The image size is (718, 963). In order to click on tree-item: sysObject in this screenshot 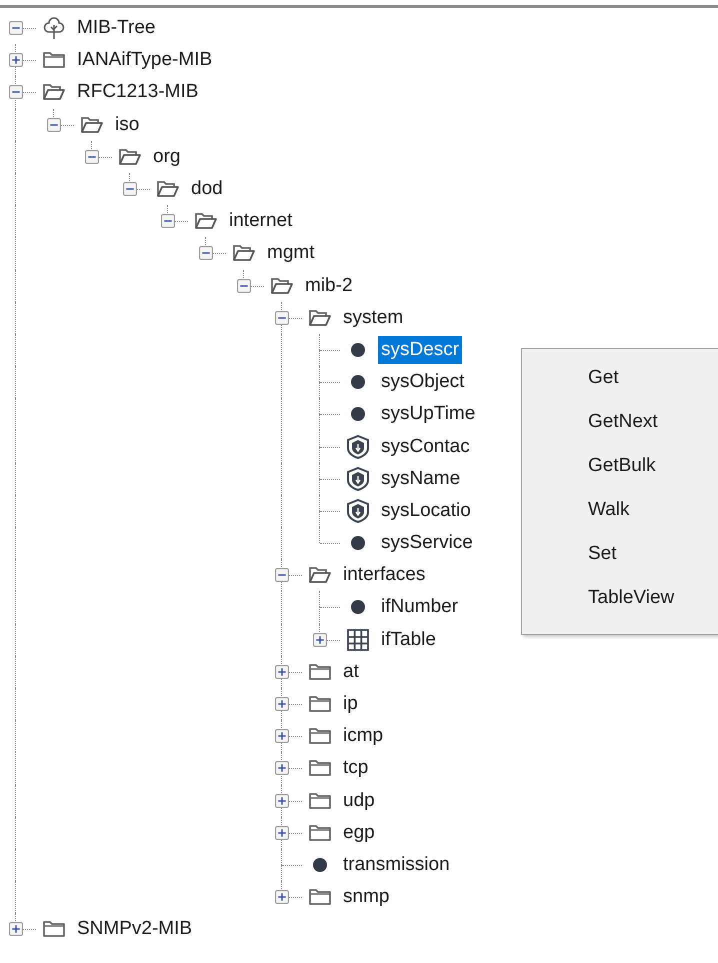, I will do `click(423, 382)`.